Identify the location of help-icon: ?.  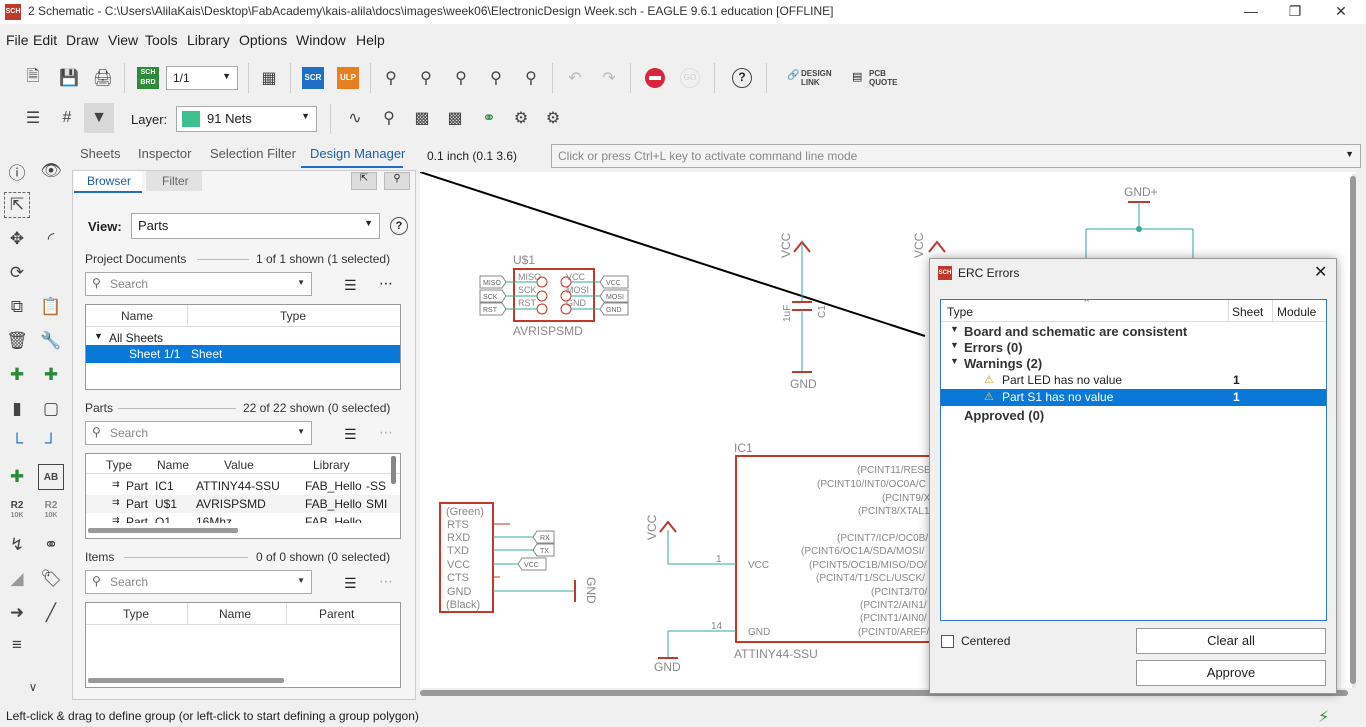
(742, 78).